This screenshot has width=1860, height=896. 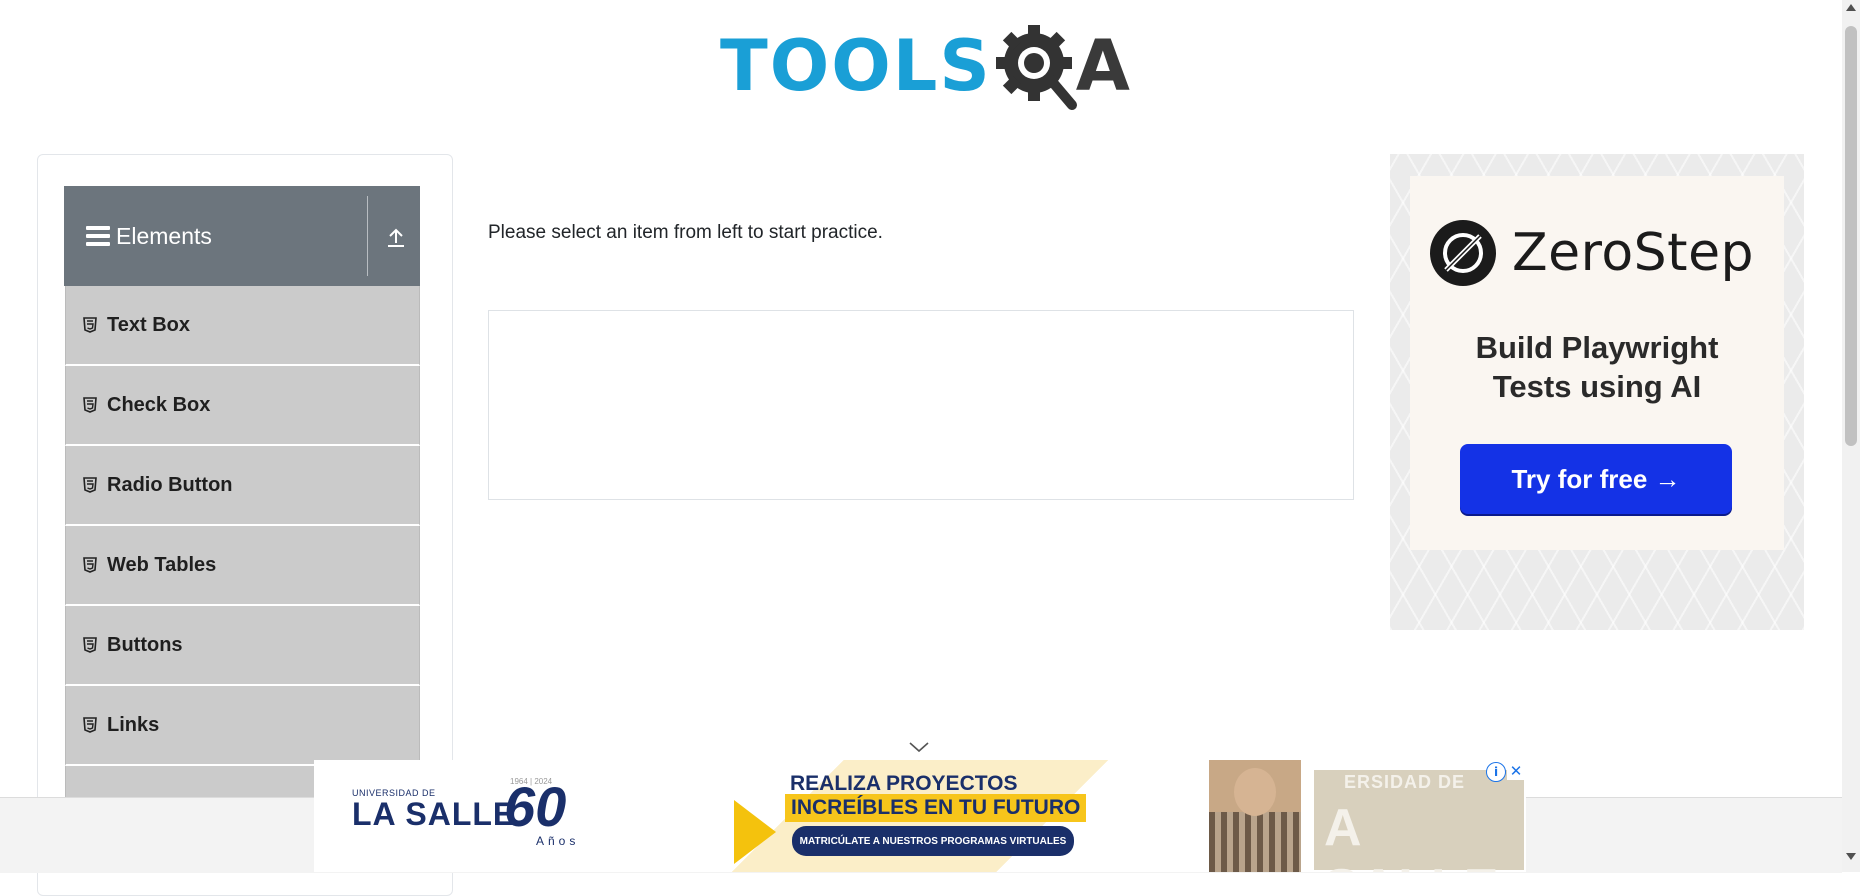 I want to click on tagline-line-1: Build Playwright, so click(x=1597, y=347).